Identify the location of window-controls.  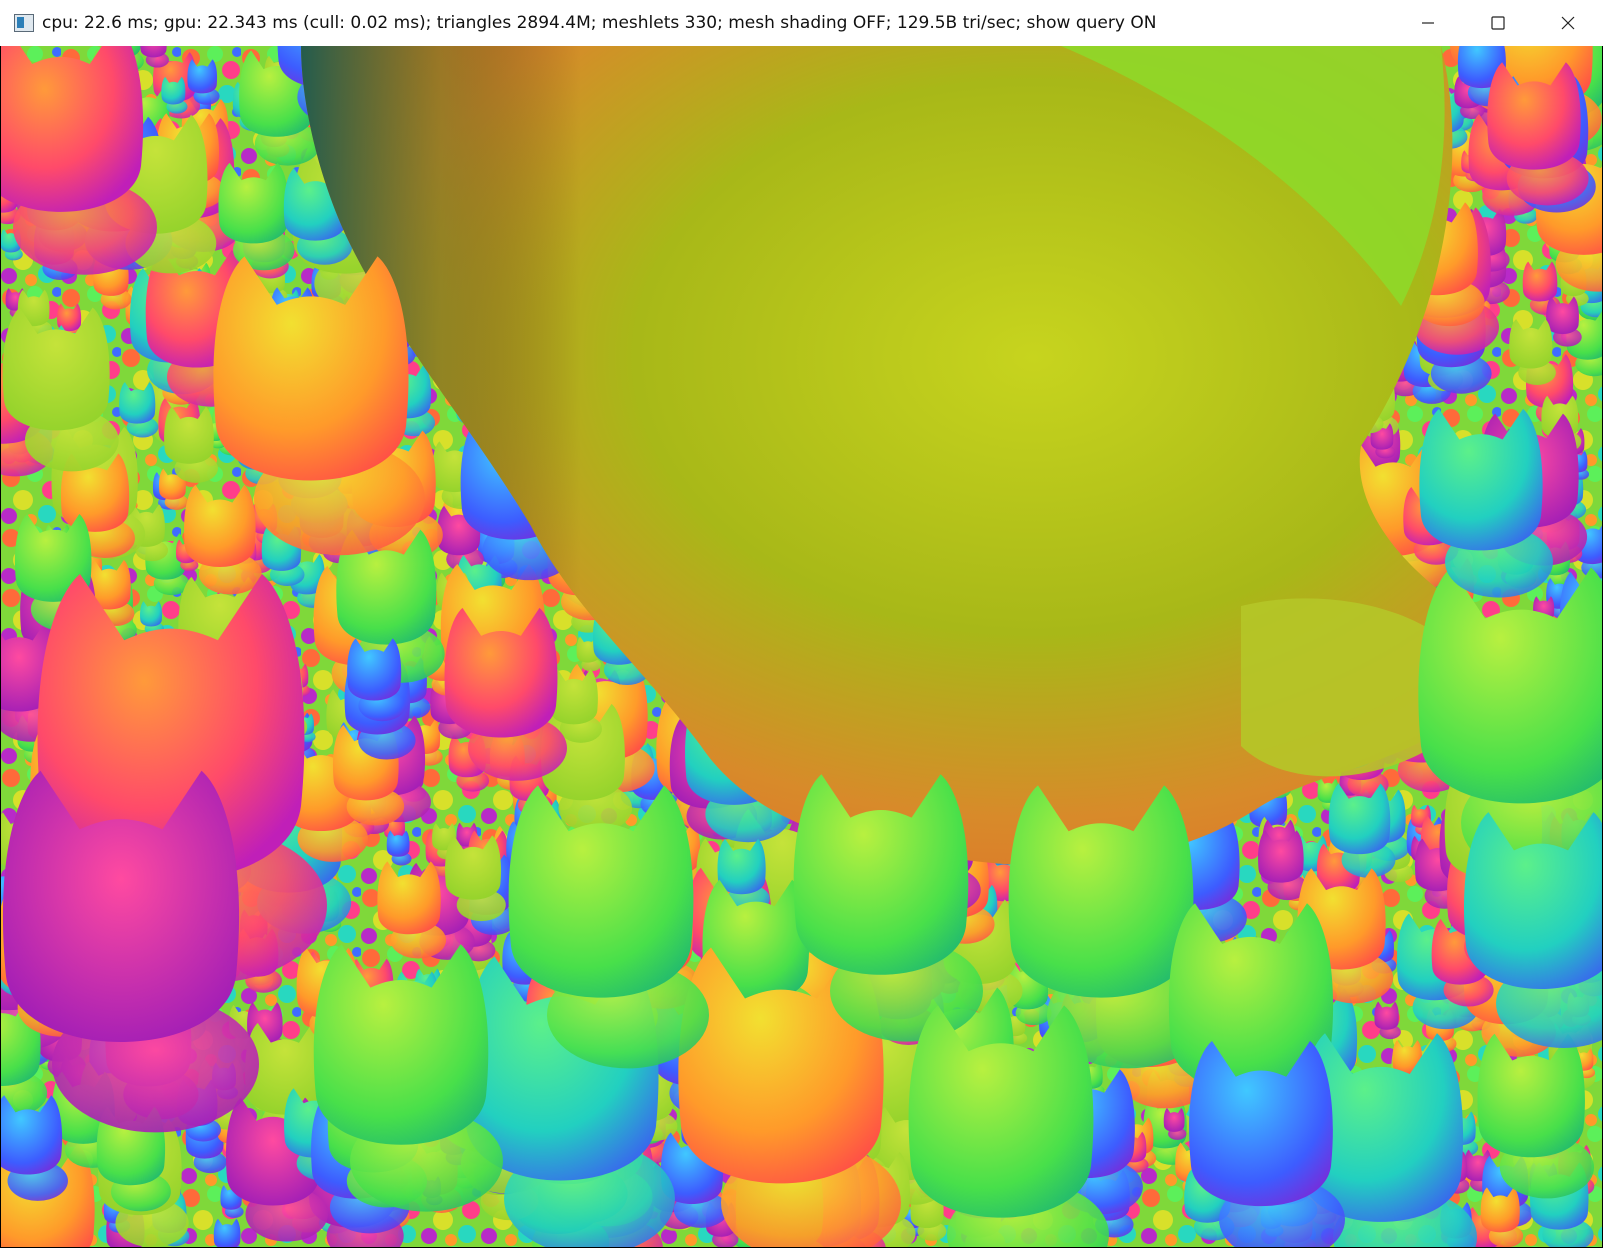
(1498, 23).